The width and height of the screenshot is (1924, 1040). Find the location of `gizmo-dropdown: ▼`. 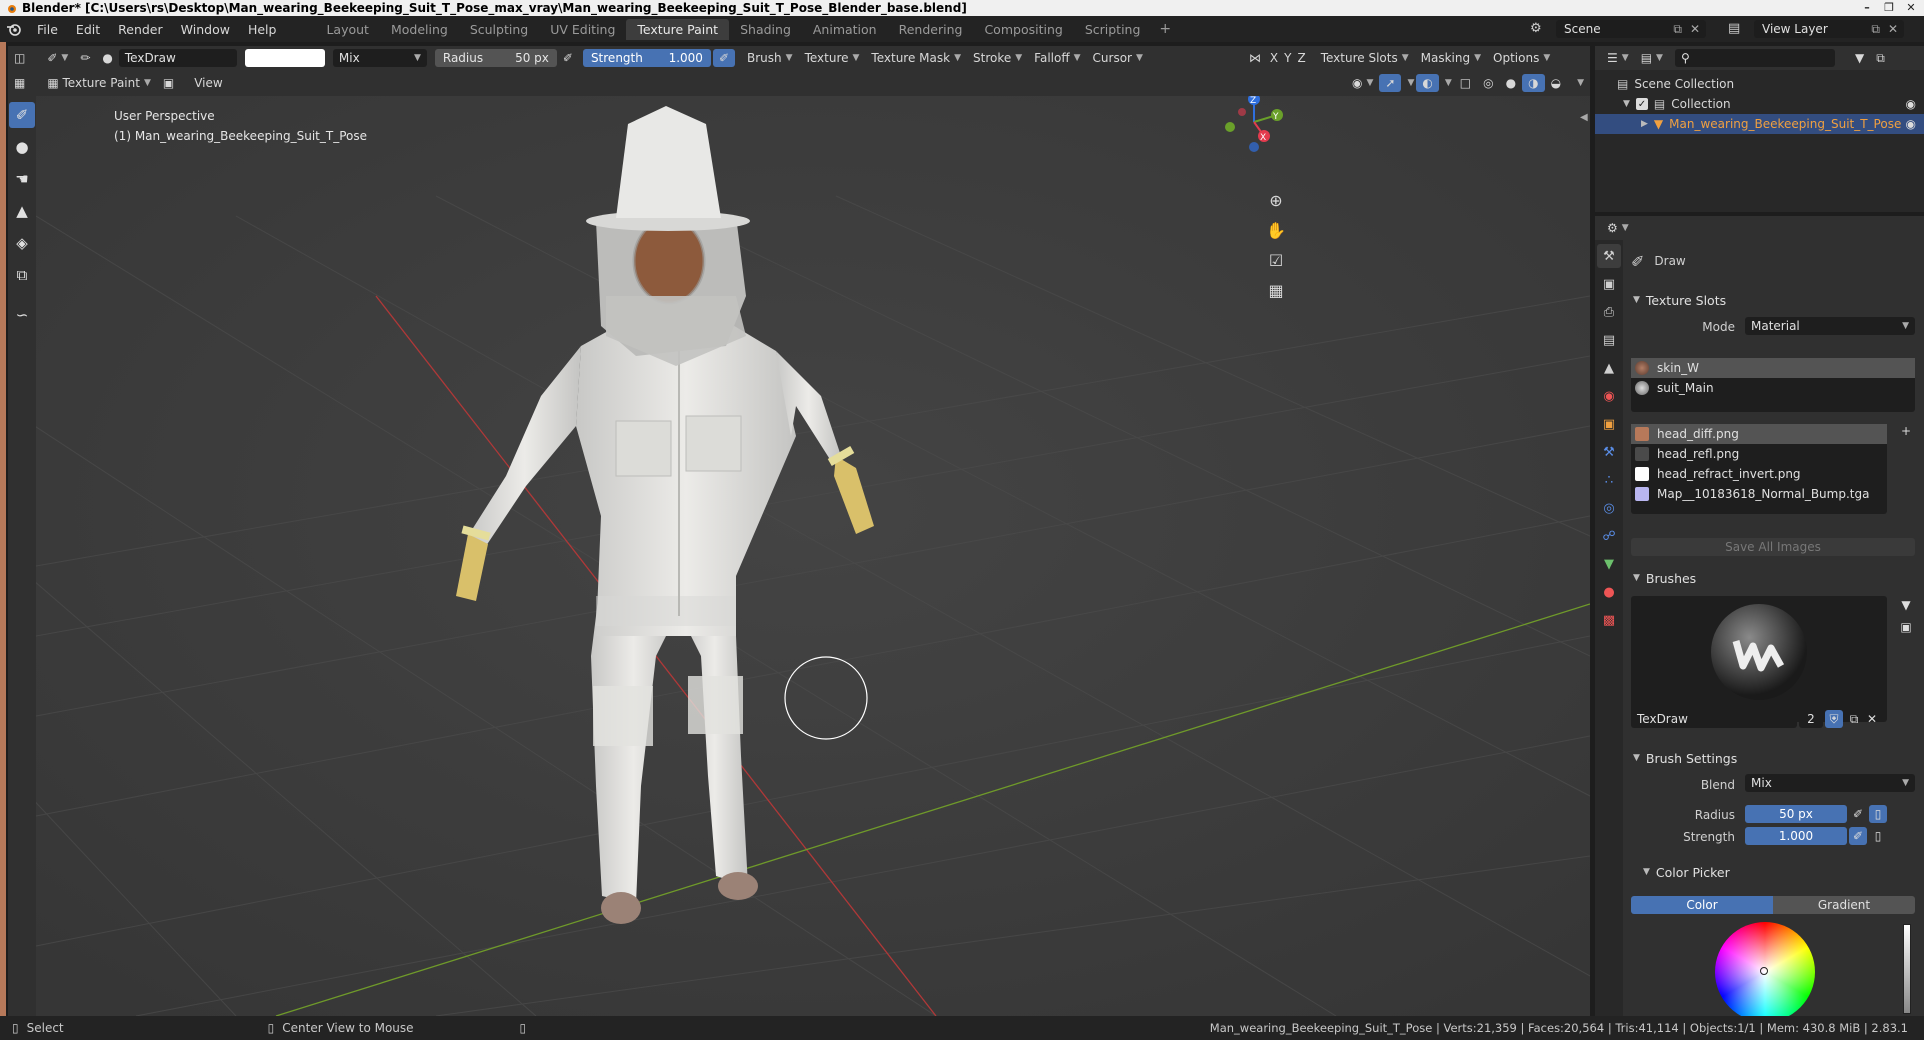

gizmo-dropdown: ▼ is located at coordinates (1408, 83).